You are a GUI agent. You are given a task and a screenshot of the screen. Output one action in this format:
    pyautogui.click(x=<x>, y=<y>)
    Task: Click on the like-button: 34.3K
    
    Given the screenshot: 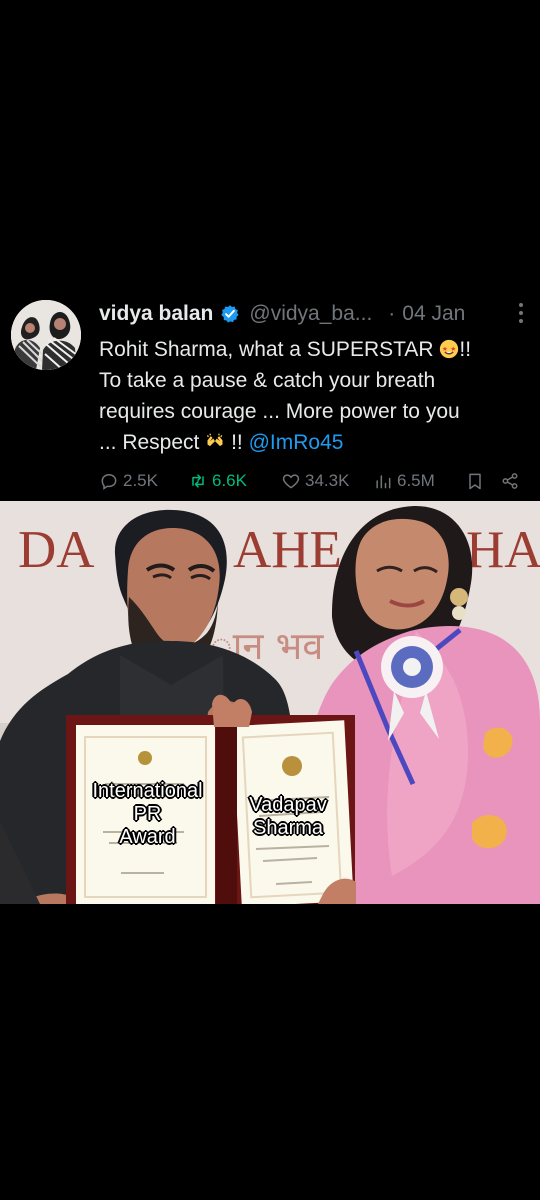 What is the action you would take?
    pyautogui.click(x=315, y=481)
    